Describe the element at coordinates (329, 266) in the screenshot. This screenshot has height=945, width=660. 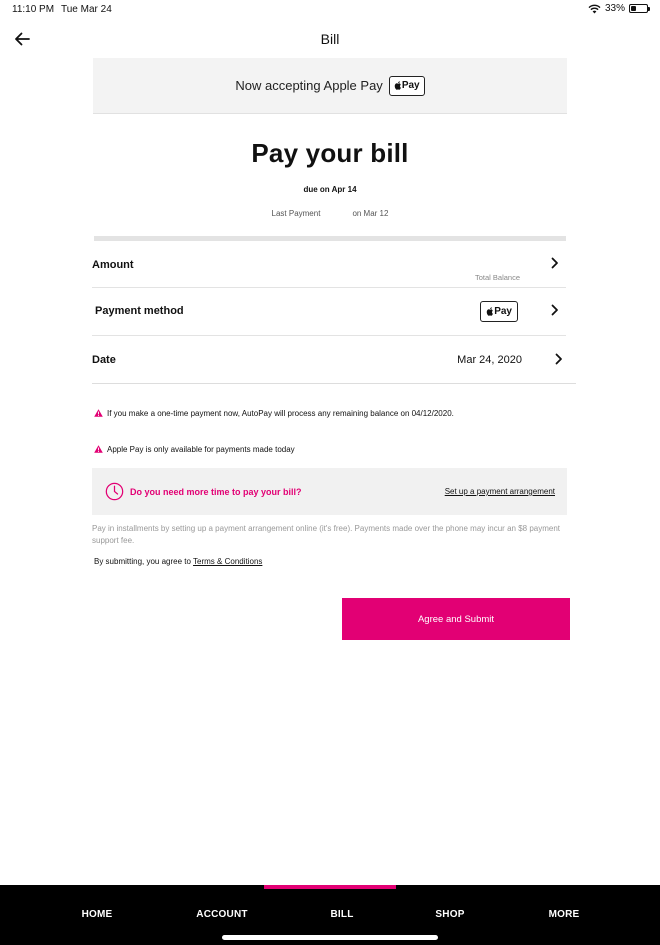
I see `amount-row: Amount Total Balance` at that location.